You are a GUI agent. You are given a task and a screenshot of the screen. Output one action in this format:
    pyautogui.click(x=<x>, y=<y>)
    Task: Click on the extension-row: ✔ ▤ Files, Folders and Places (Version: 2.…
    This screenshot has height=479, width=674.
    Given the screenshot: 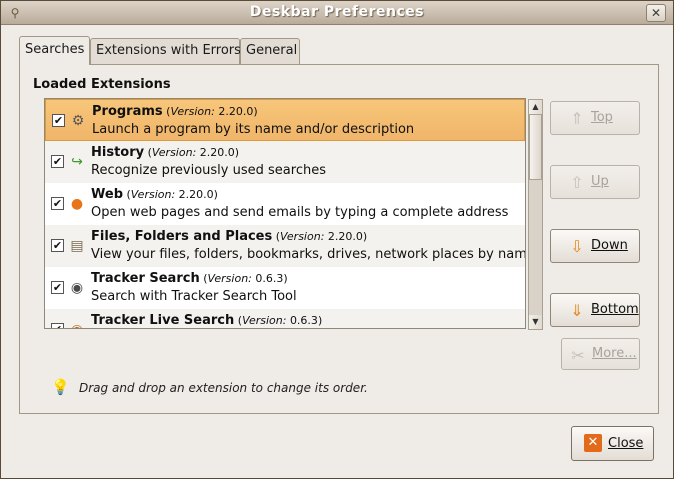 What is the action you would take?
    pyautogui.click(x=285, y=246)
    